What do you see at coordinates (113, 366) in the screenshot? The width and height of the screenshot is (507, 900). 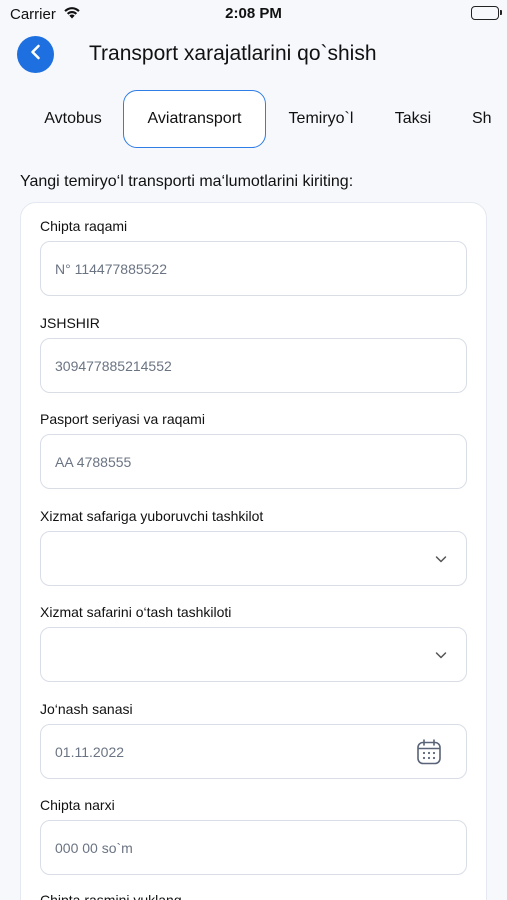 I see `jshshir-value: 309477885214552` at bounding box center [113, 366].